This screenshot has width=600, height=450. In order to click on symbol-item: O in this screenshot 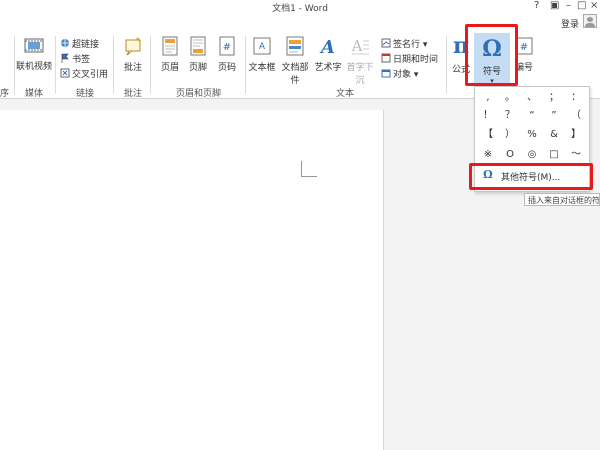, I will do `click(510, 155)`.